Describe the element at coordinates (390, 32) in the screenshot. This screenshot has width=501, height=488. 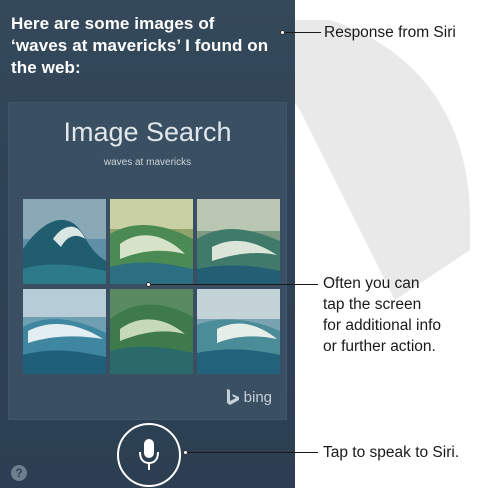
I see `callout-response: Response from Siri` at that location.